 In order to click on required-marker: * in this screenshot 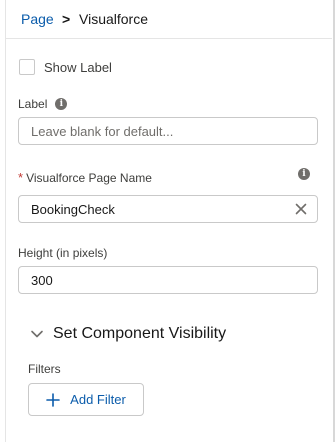, I will do `click(21, 177)`.